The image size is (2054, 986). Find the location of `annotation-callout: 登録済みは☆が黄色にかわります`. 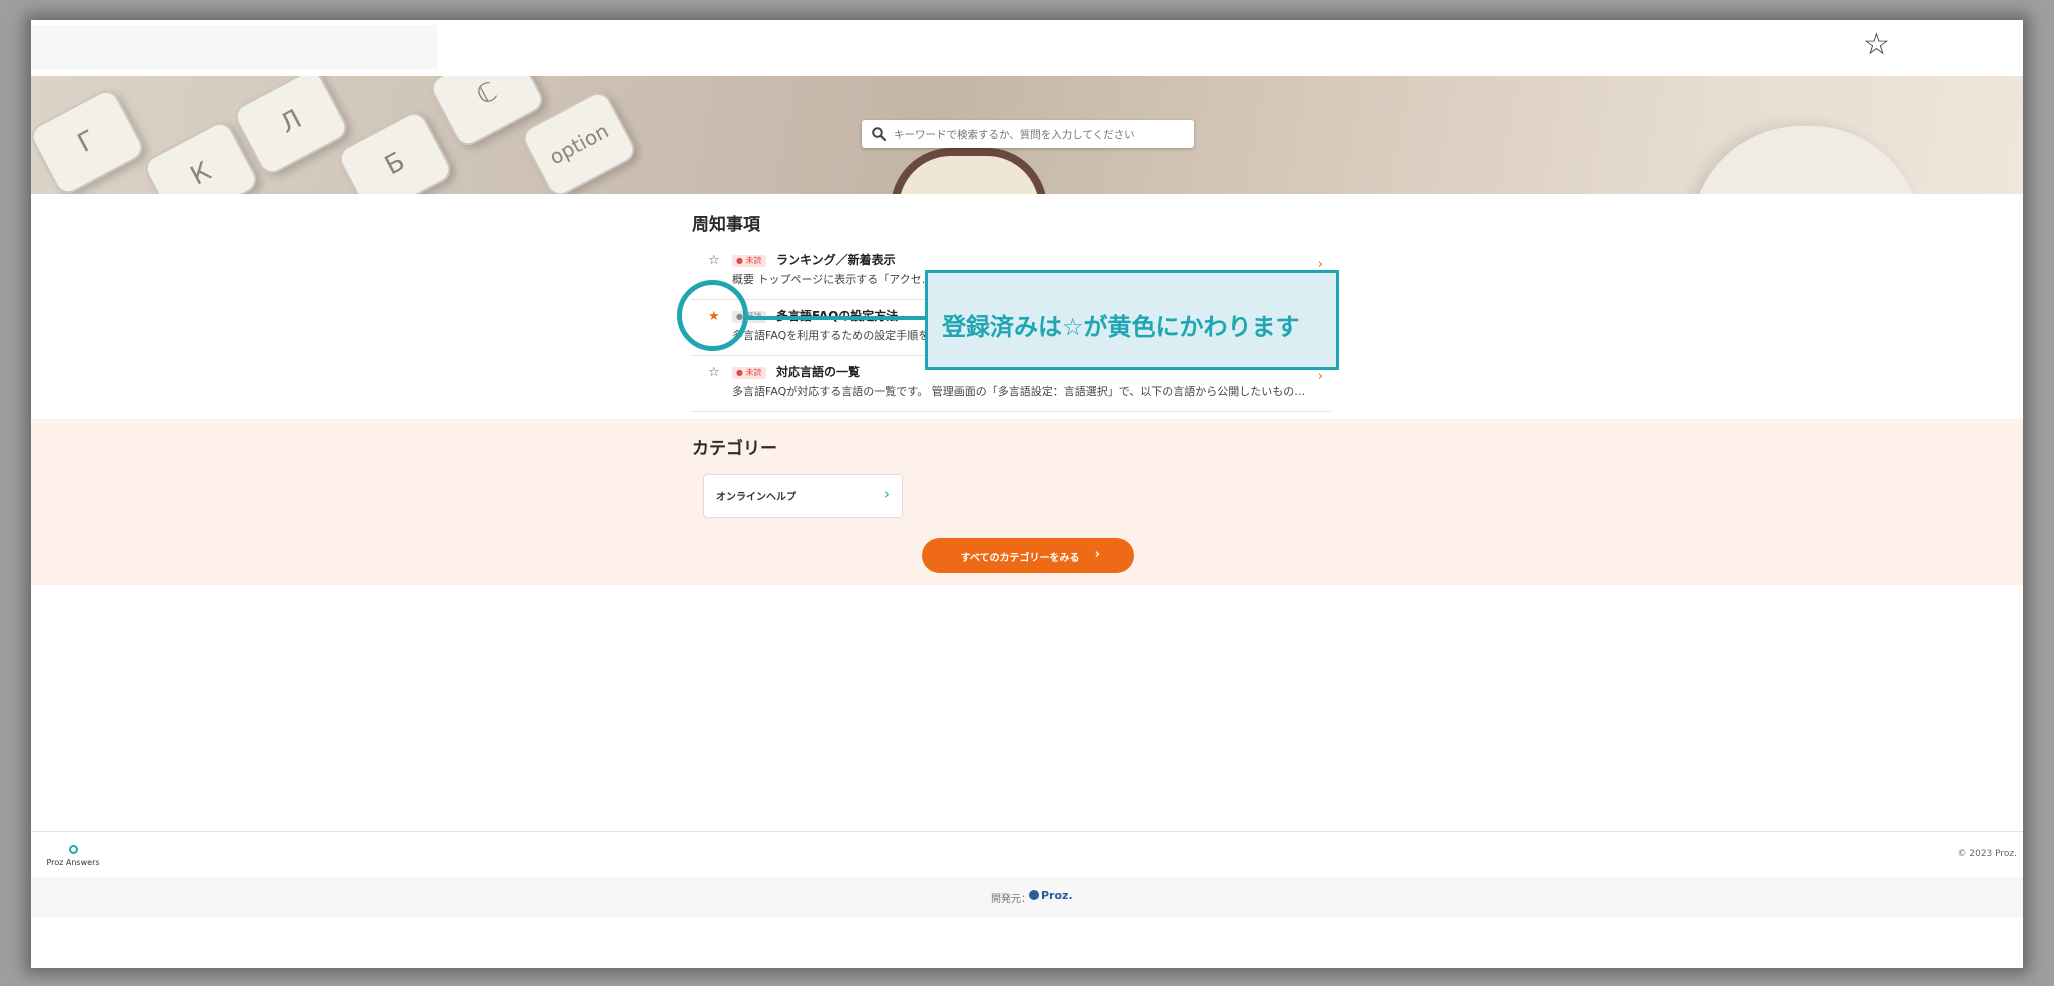

annotation-callout: 登録済みは☆が黄色にかわります is located at coordinates (1132, 320).